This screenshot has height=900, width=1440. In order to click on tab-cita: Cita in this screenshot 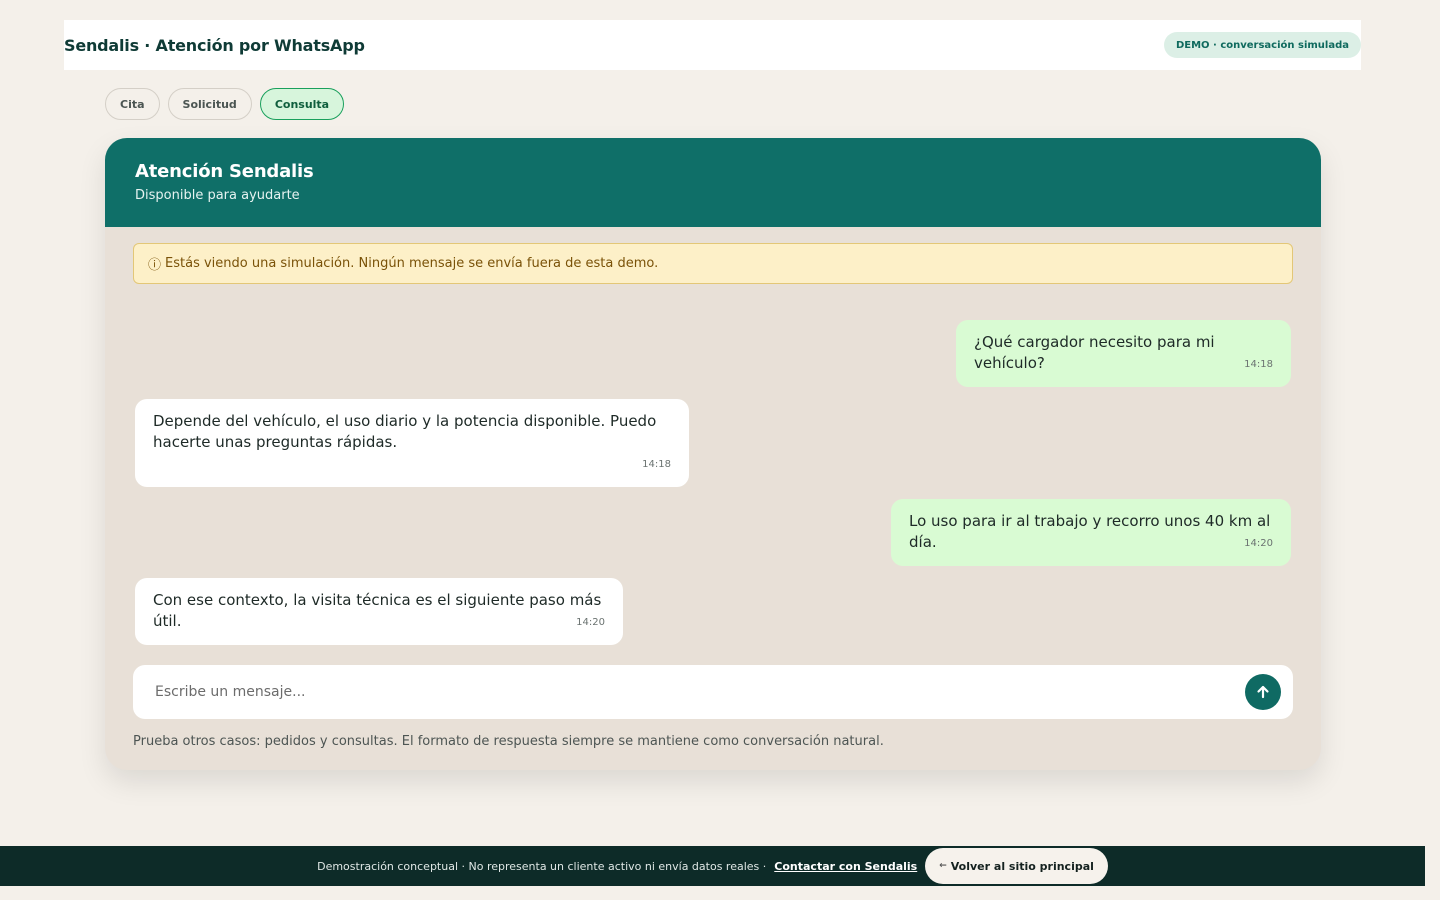, I will do `click(132, 104)`.